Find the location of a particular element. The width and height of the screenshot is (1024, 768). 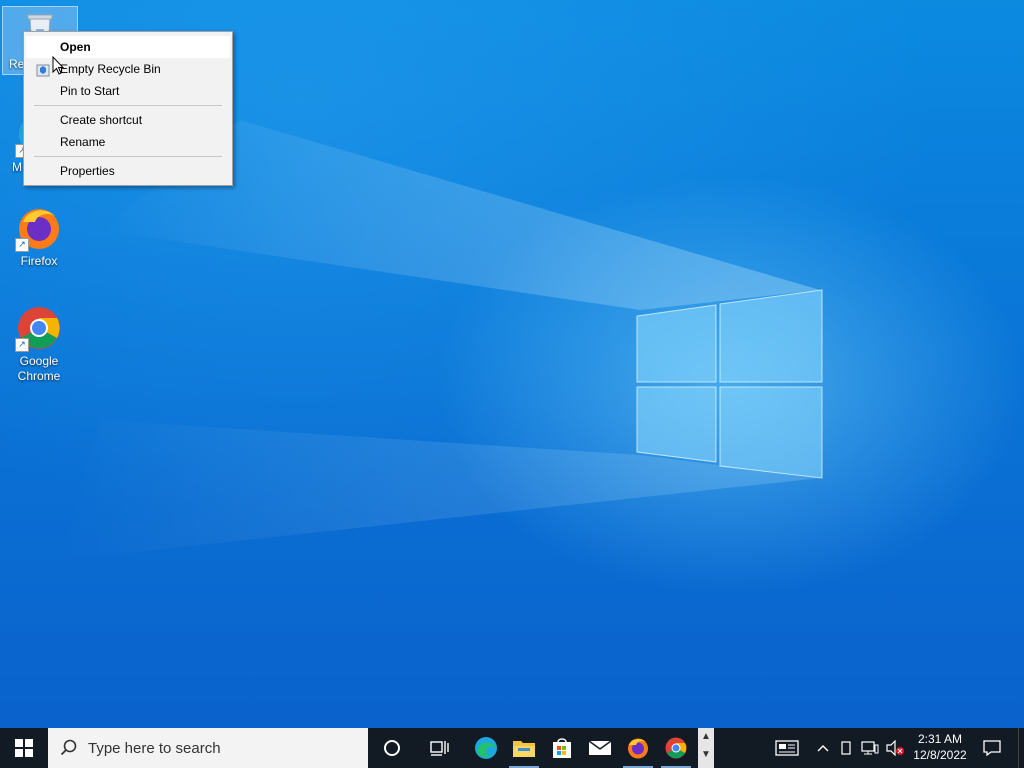

desktop-icon-label: Firefox is located at coordinates (39, 261).